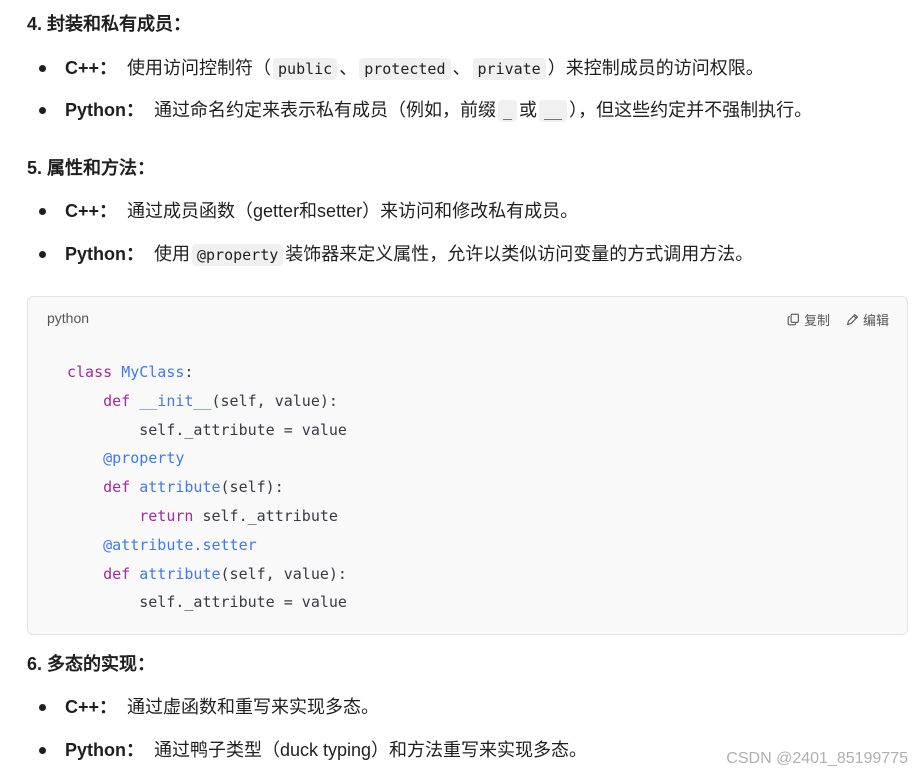 The image size is (912, 774). Describe the element at coordinates (180, 544) in the screenshot. I see `code-decorator: @attribute.setter` at that location.